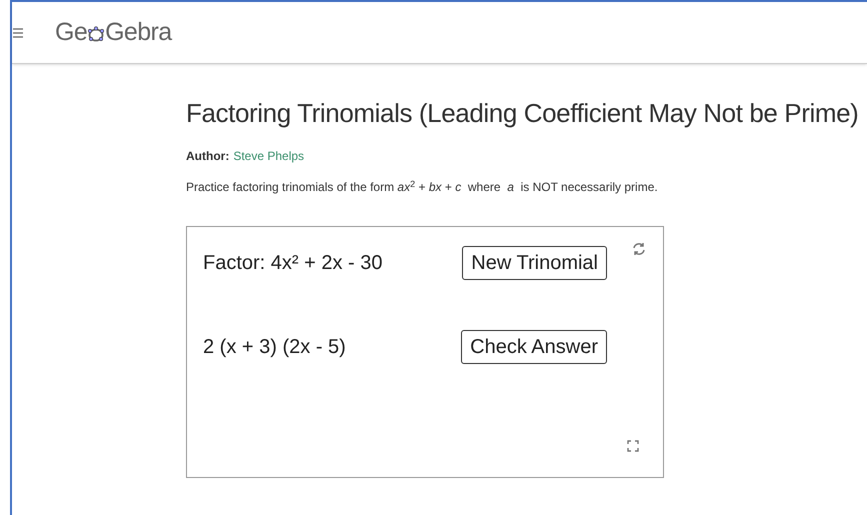 The image size is (867, 515). I want to click on author-label: Author:, so click(208, 156).